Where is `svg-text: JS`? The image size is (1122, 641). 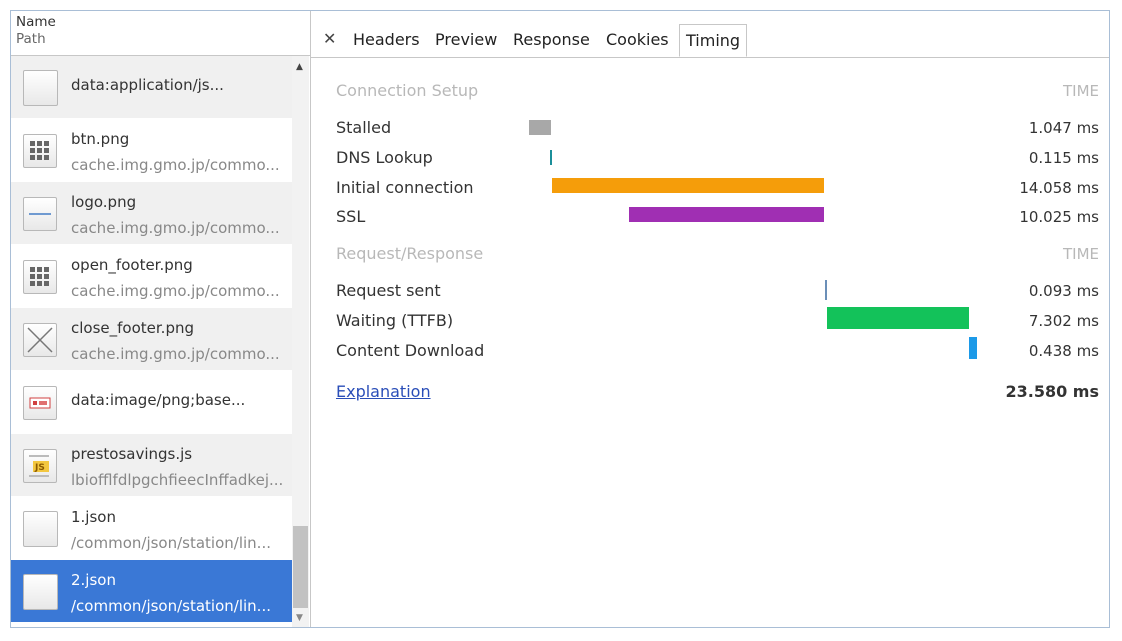 svg-text: JS is located at coordinates (39, 468).